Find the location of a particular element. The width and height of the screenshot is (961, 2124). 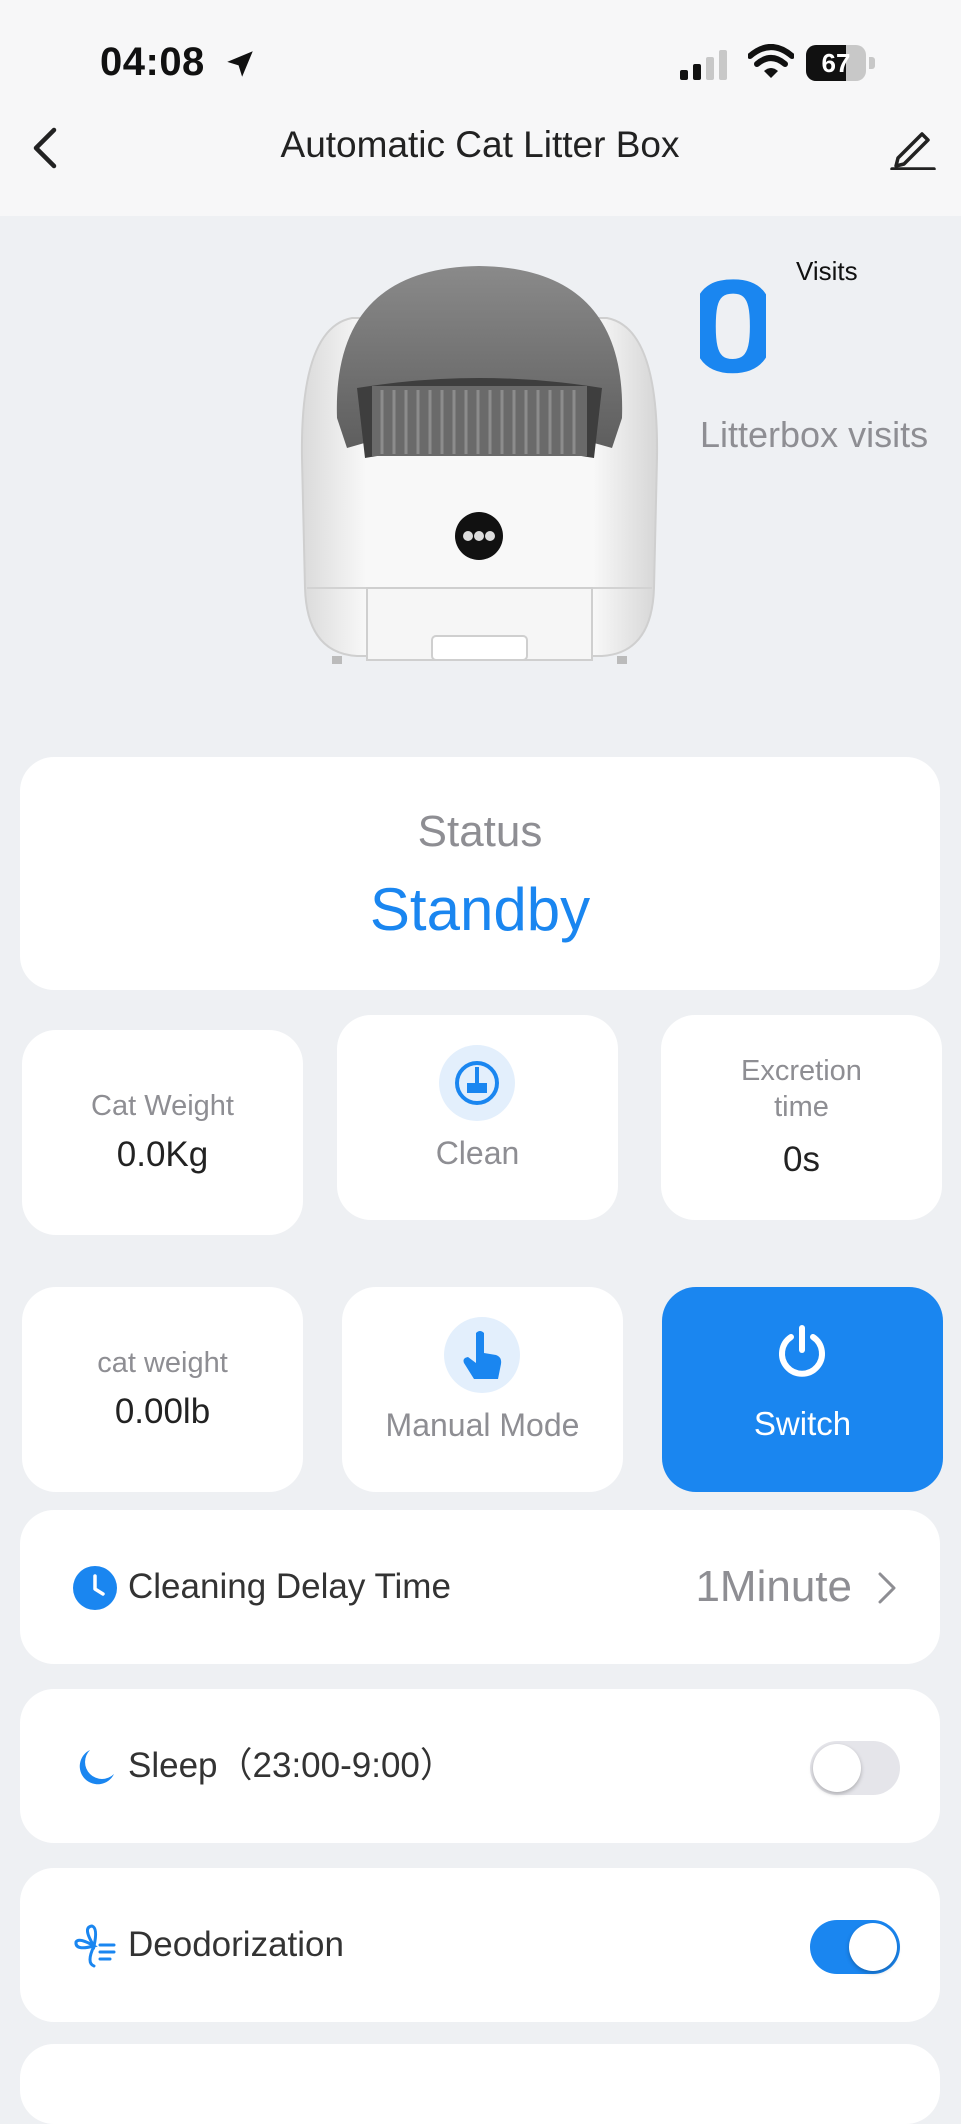

chevron-right-icon is located at coordinates (887, 1588).